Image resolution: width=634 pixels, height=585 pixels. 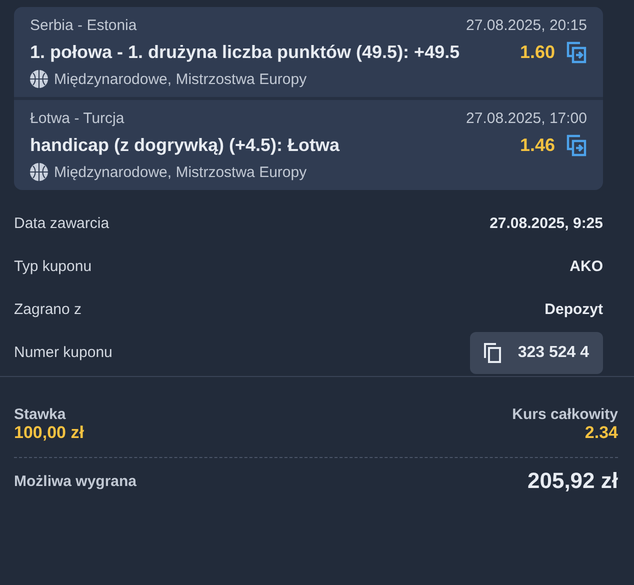 I want to click on possible-win-value: 205,92 zł, so click(x=572, y=481).